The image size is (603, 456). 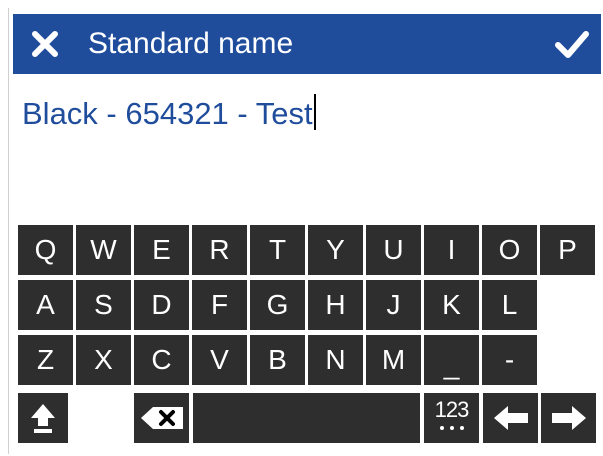 I want to click on backspace-icon, so click(x=161, y=418).